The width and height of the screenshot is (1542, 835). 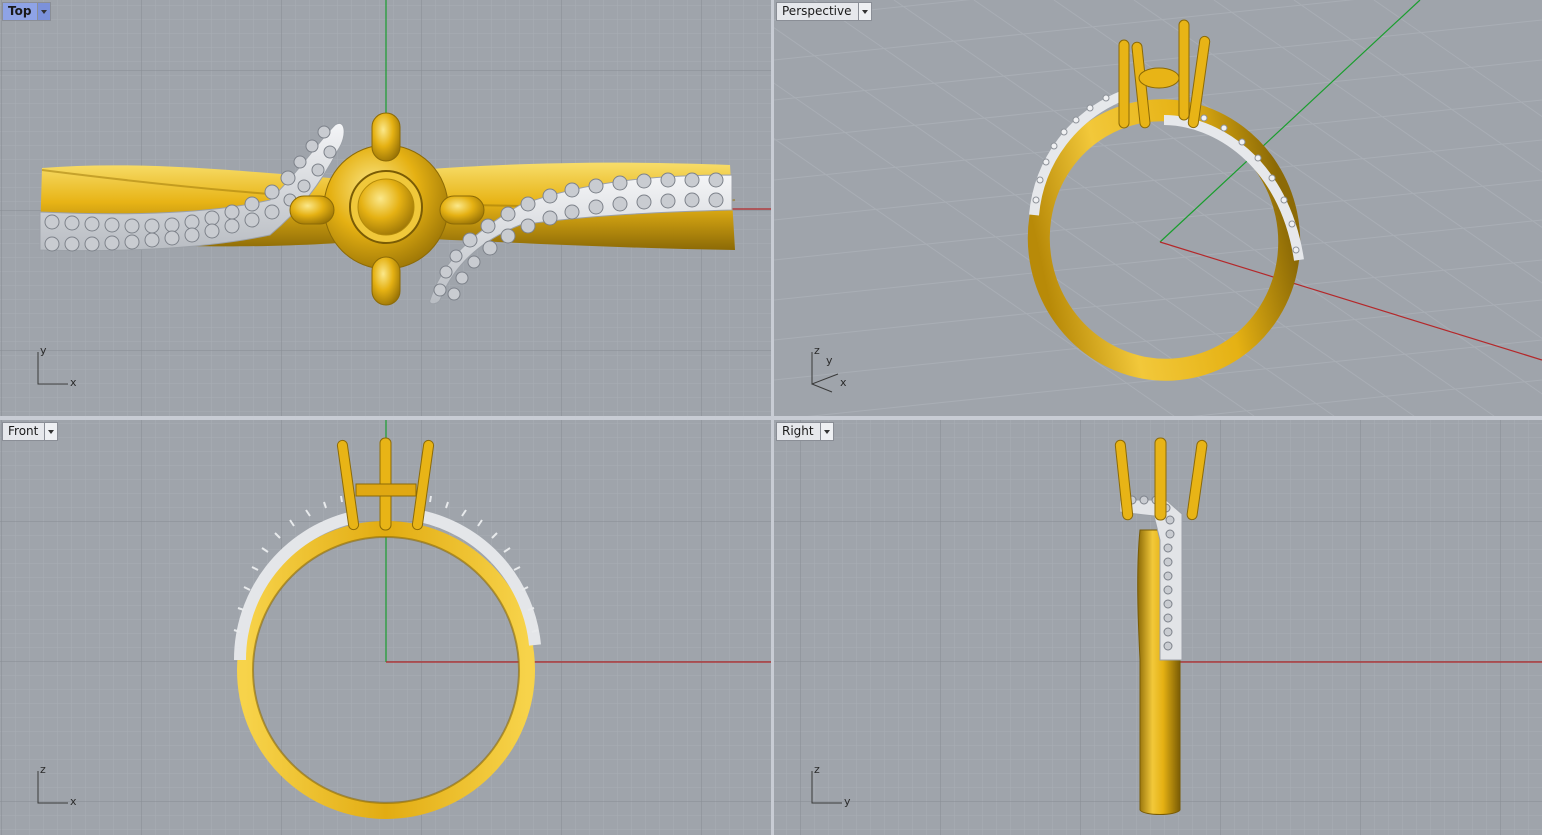 What do you see at coordinates (772, 417) in the screenshot?
I see `viewport-splitter-vertical` at bounding box center [772, 417].